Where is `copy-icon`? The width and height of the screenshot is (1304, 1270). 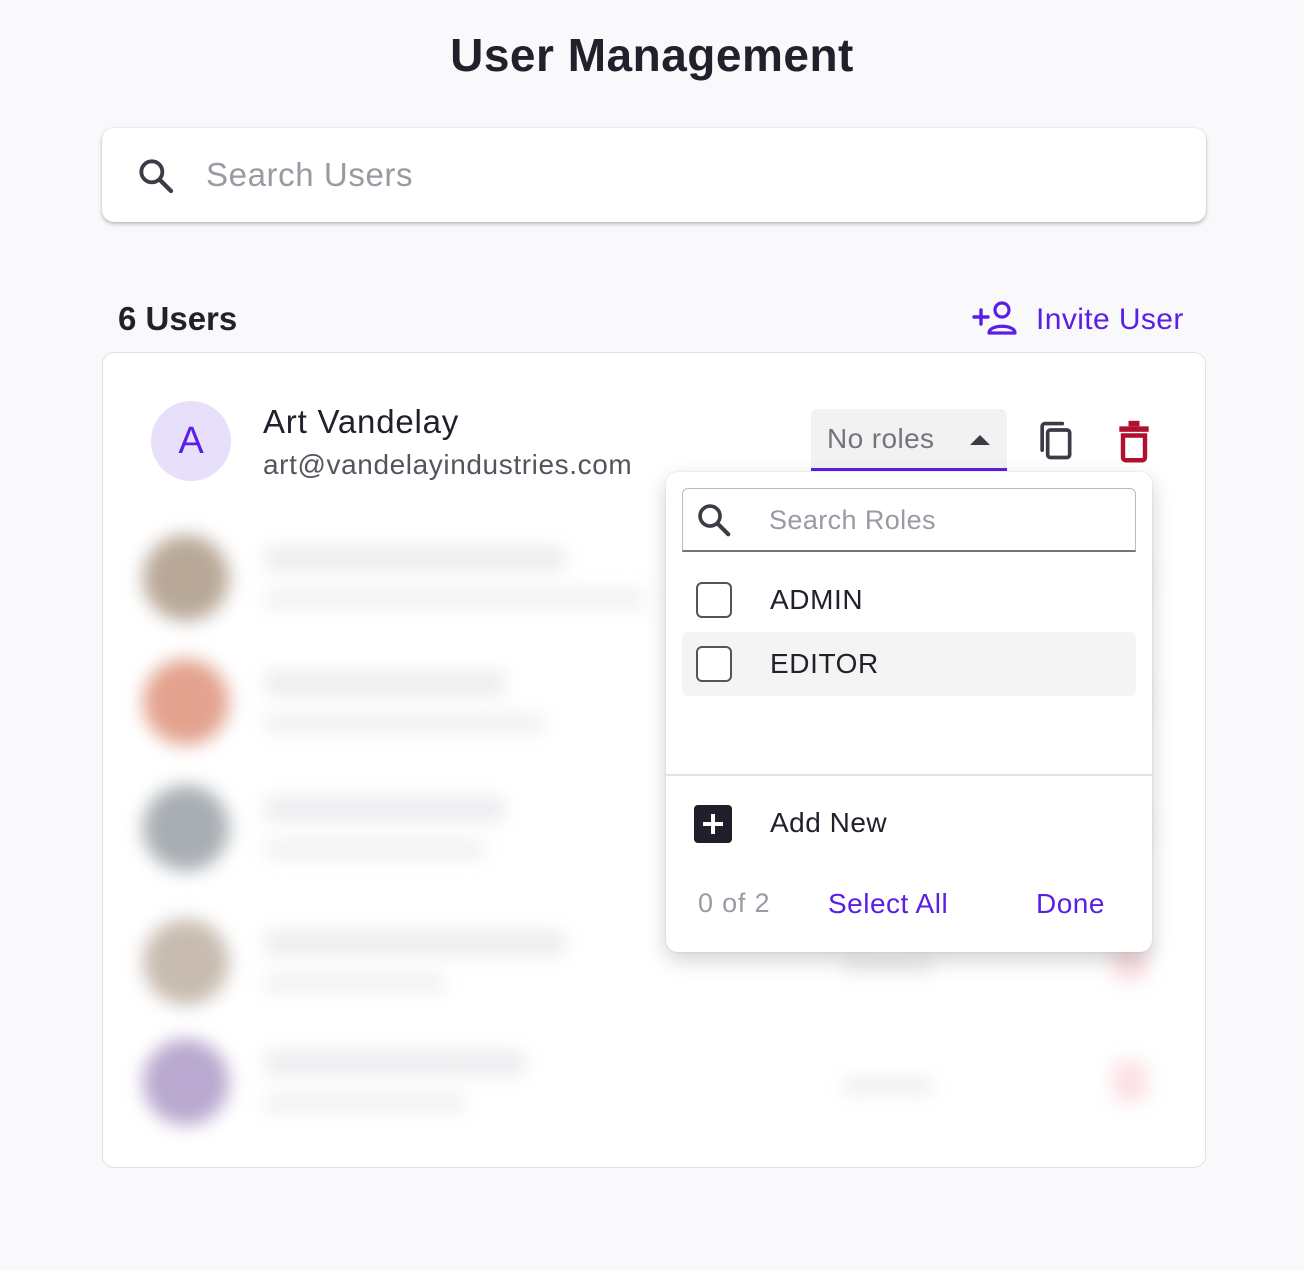 copy-icon is located at coordinates (1055, 443).